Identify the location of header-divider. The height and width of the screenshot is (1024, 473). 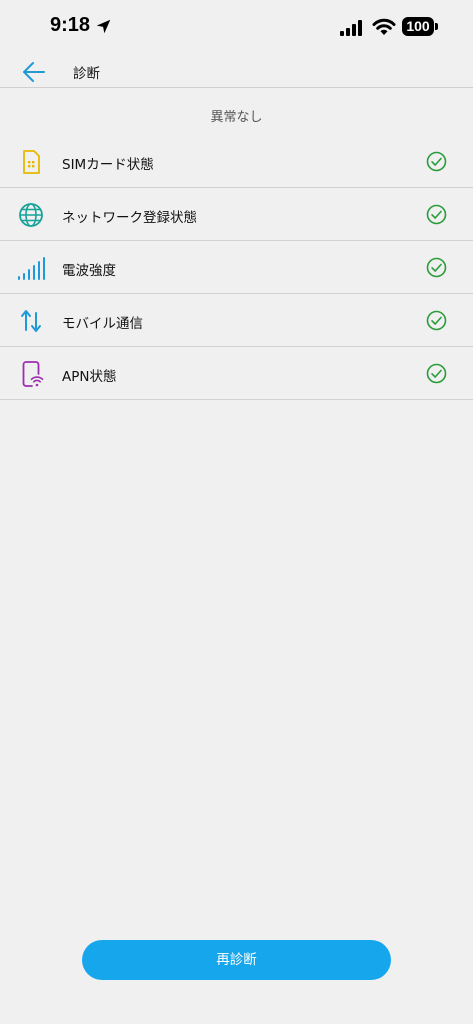
(236, 87).